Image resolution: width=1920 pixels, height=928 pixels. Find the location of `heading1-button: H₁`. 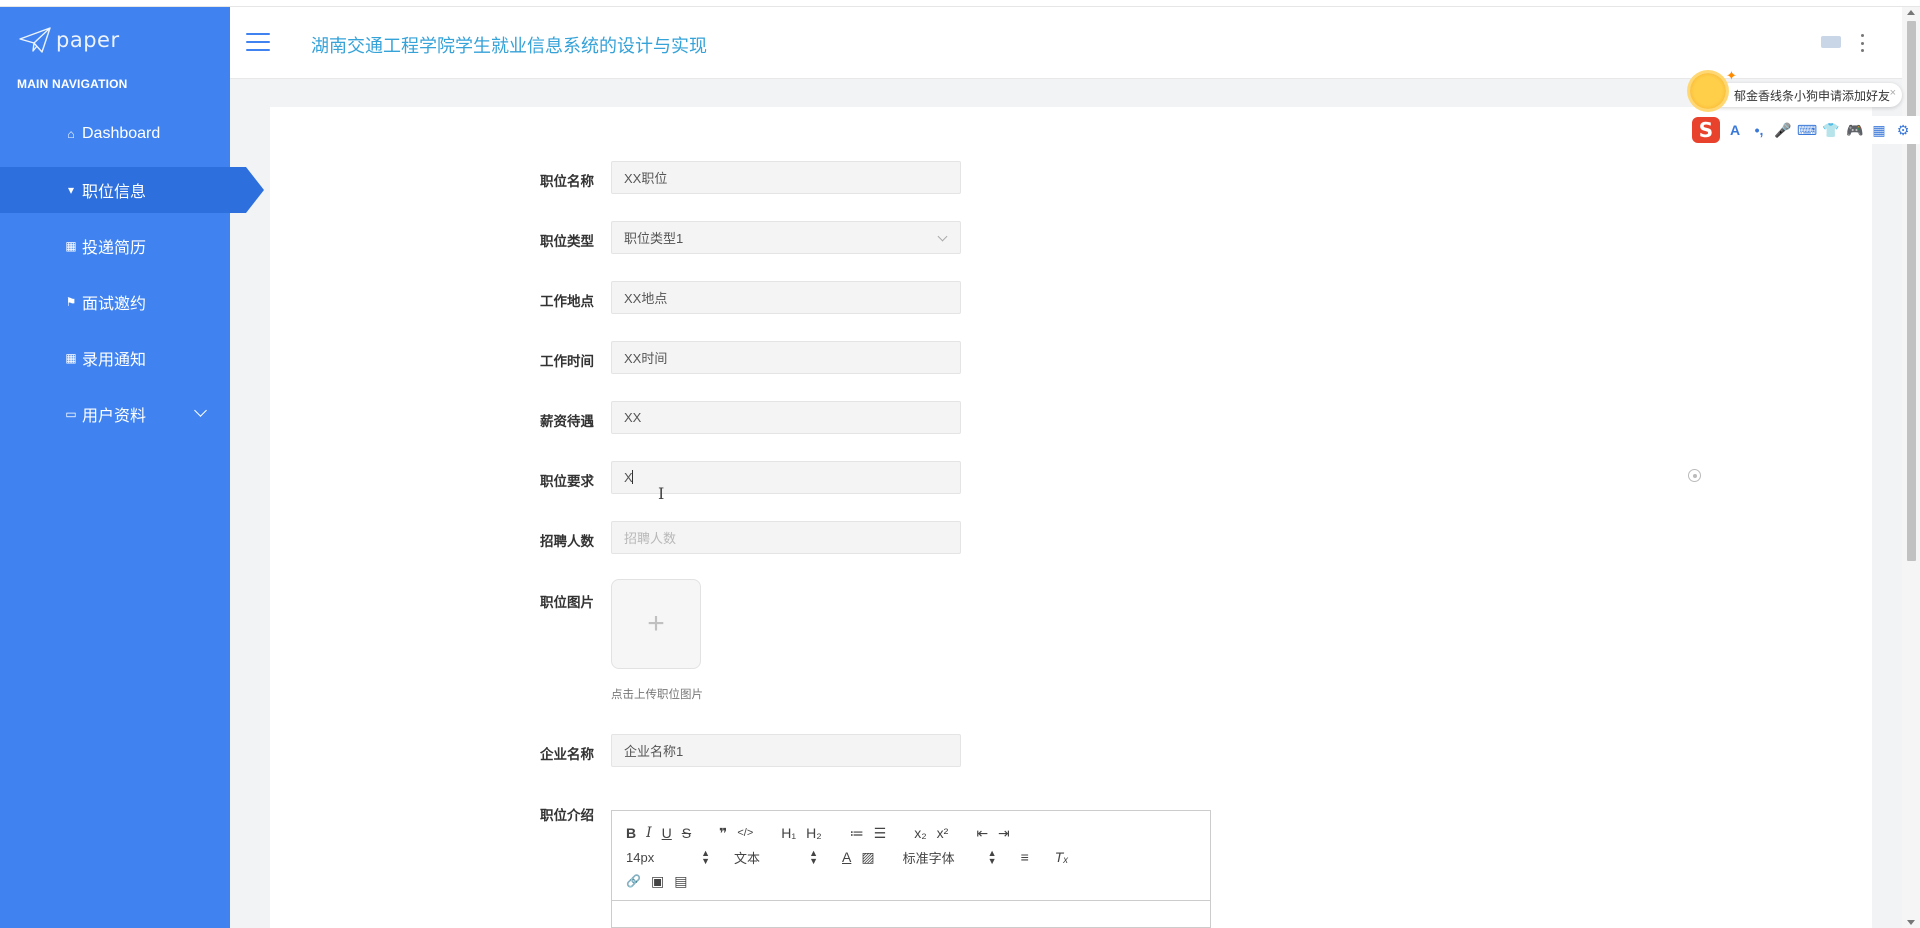

heading1-button: H₁ is located at coordinates (788, 833).